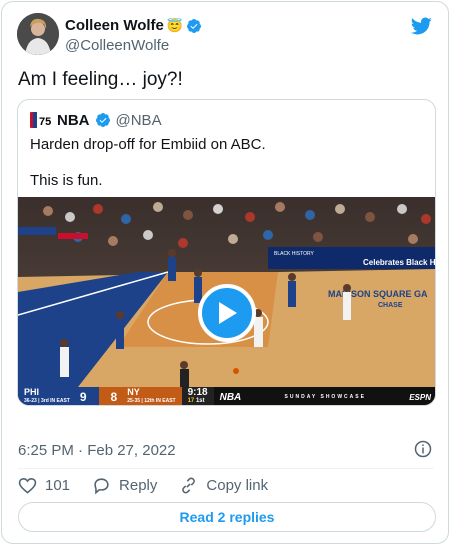 The image size is (450, 545). I want to click on away-team: NY, so click(133, 392).